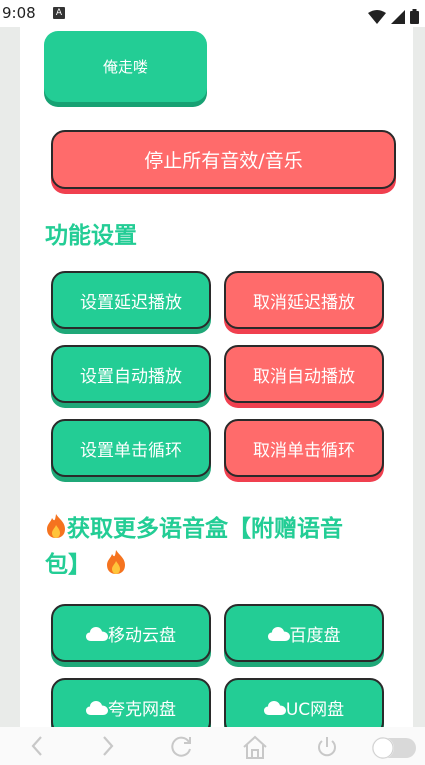 The width and height of the screenshot is (425, 765). Describe the element at coordinates (68, 565) in the screenshot. I see `more-voice-title-line2: 包】` at that location.